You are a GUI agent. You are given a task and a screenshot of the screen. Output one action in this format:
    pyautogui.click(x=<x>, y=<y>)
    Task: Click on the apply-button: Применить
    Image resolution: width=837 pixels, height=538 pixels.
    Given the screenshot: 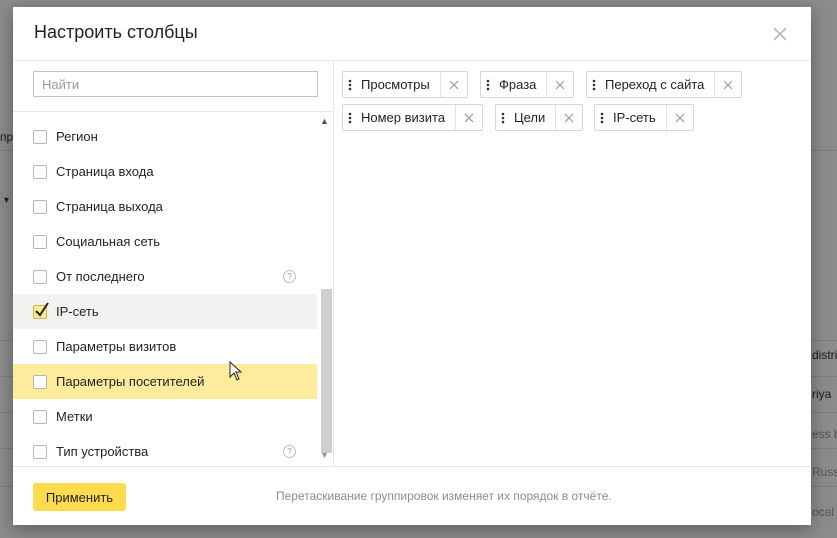 What is the action you would take?
    pyautogui.click(x=79, y=497)
    